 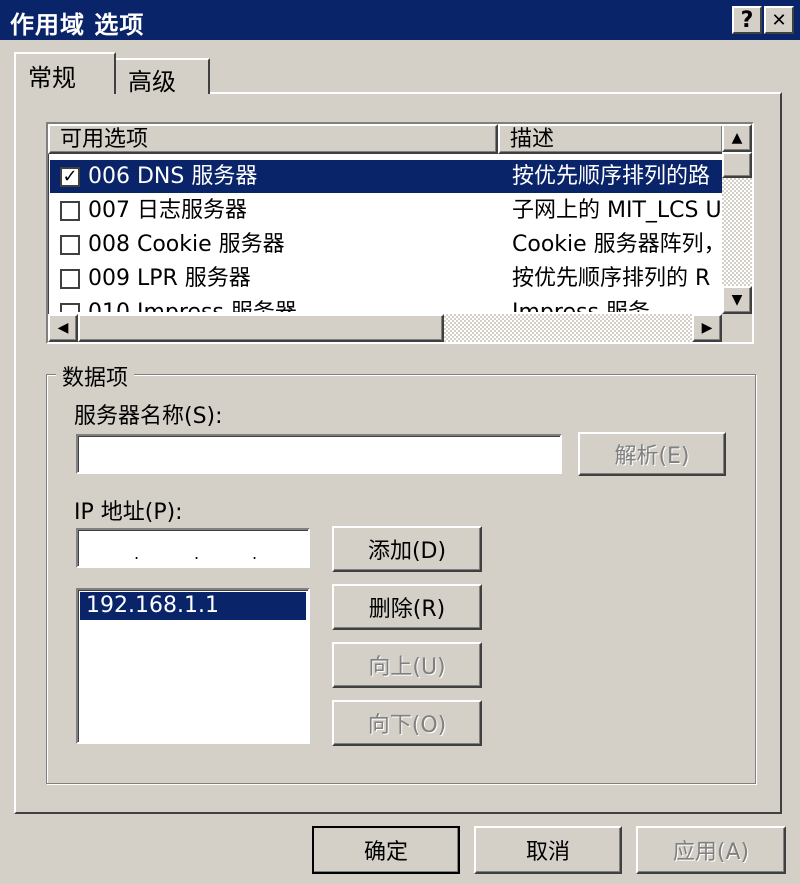 What do you see at coordinates (95, 376) in the screenshot?
I see `group-title: 数据项` at bounding box center [95, 376].